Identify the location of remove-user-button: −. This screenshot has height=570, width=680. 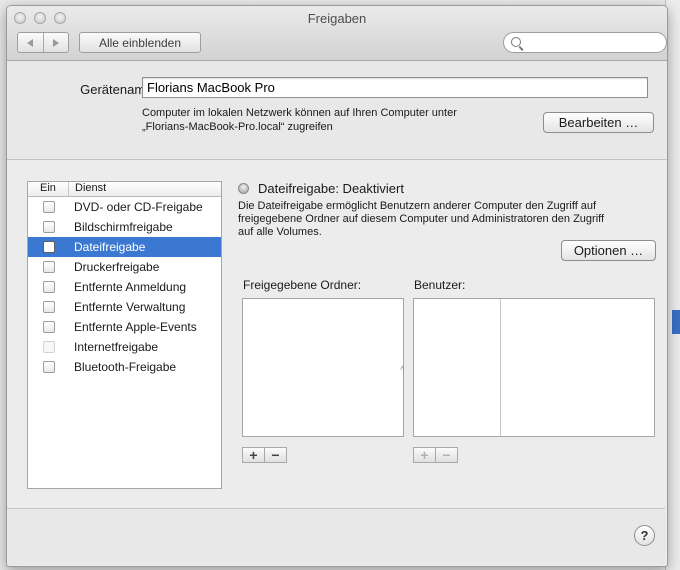
(446, 455).